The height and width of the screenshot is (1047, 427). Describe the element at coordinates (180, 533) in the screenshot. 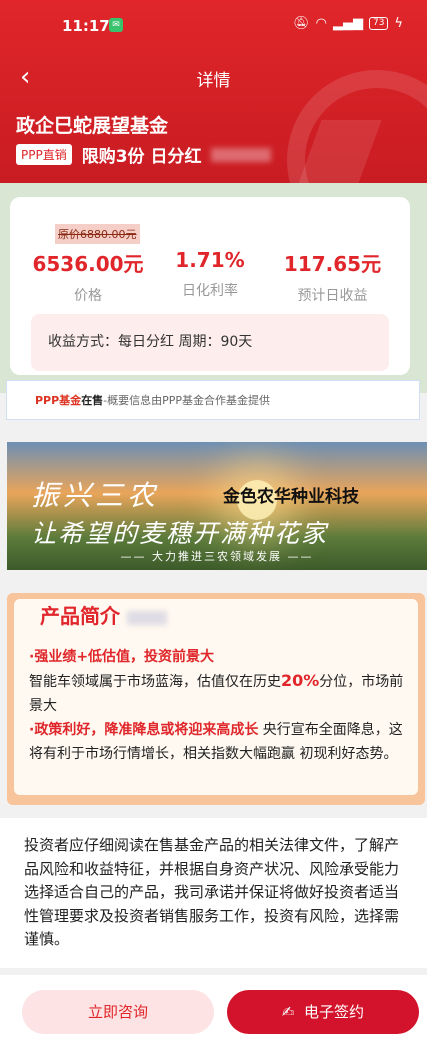

I see `banner-line3: 让希望的麦穗开满种花家` at that location.